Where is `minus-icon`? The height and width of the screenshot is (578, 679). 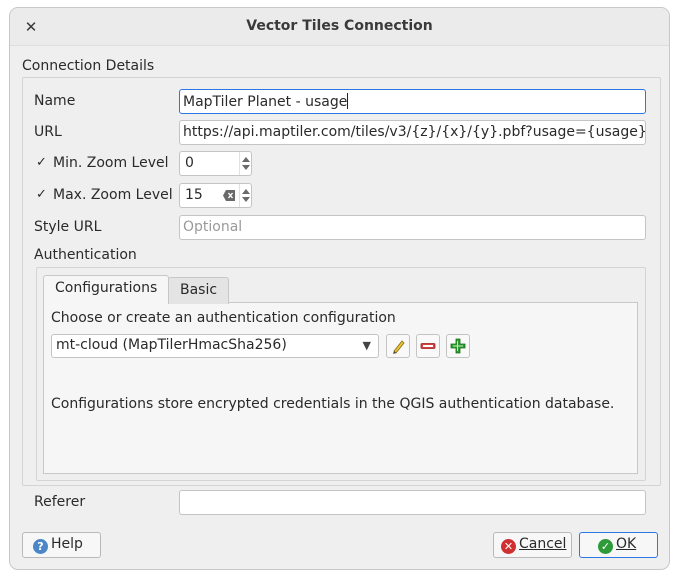 minus-icon is located at coordinates (428, 348).